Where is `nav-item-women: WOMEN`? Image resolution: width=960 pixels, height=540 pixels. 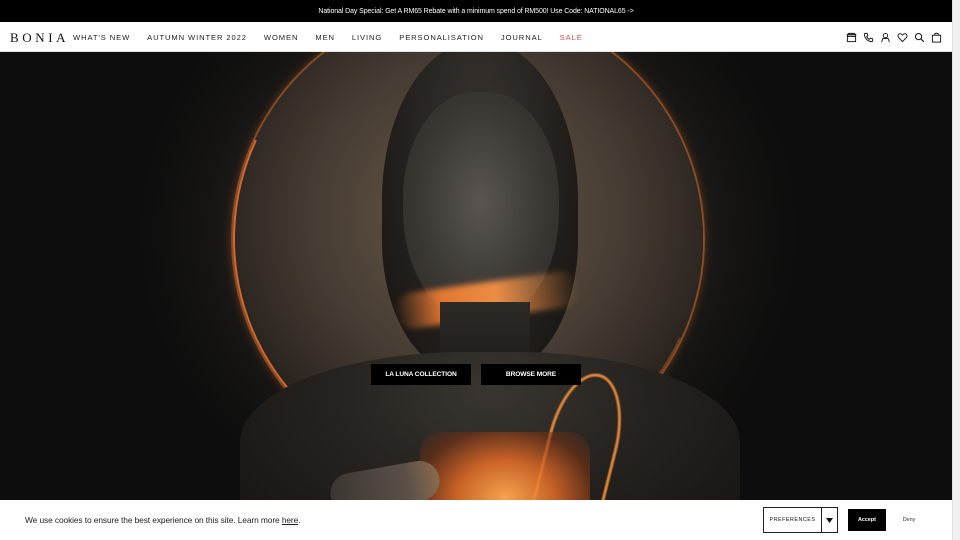 nav-item-women: WOMEN is located at coordinates (281, 37).